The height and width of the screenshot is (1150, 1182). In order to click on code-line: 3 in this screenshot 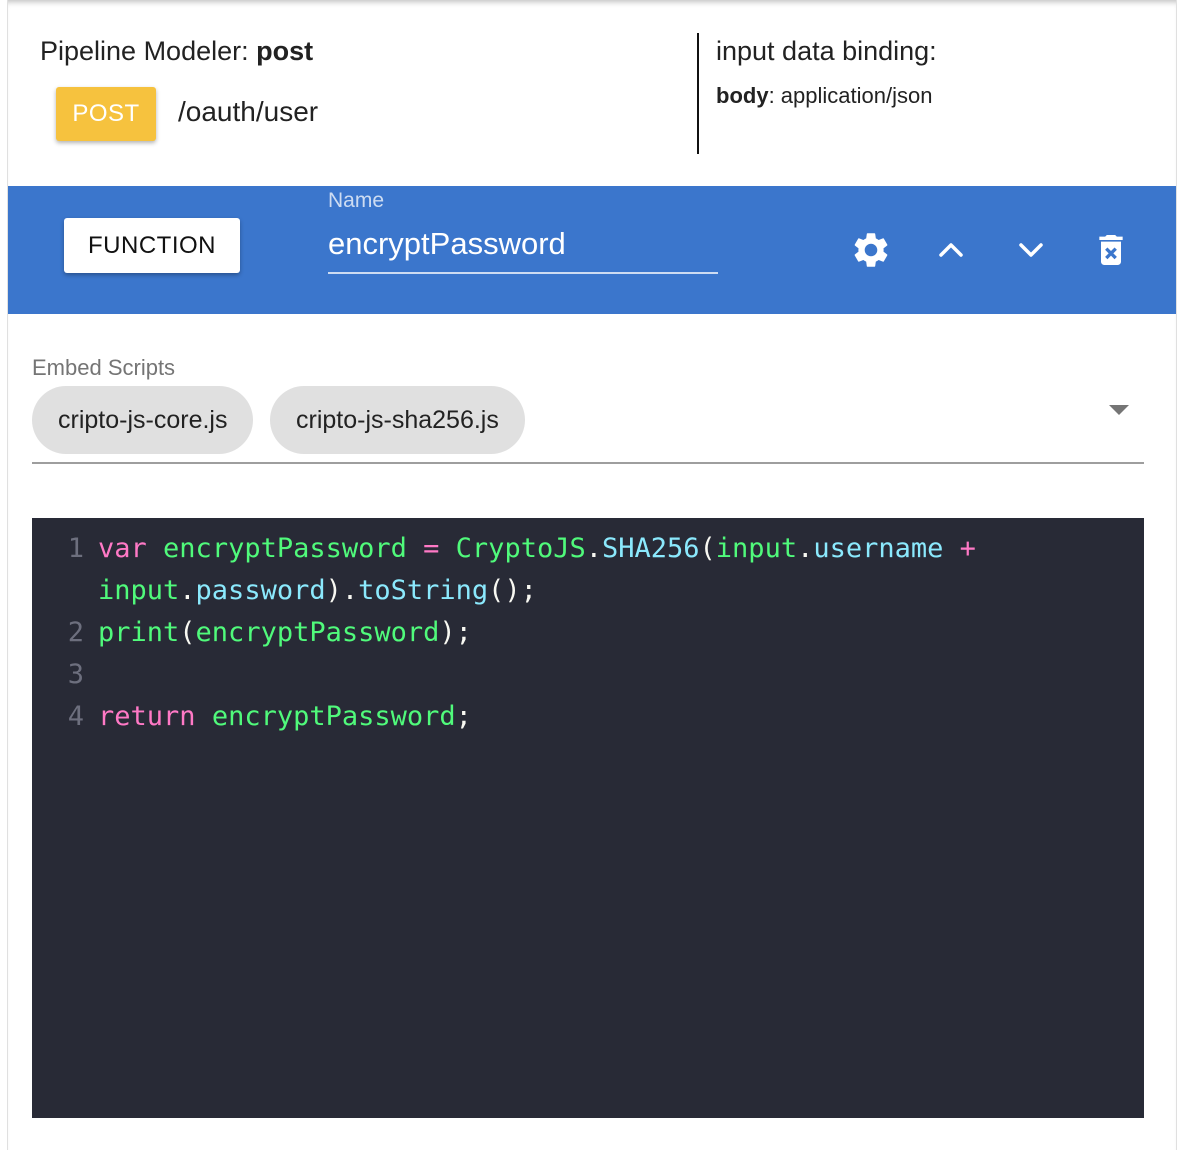, I will do `click(588, 675)`.